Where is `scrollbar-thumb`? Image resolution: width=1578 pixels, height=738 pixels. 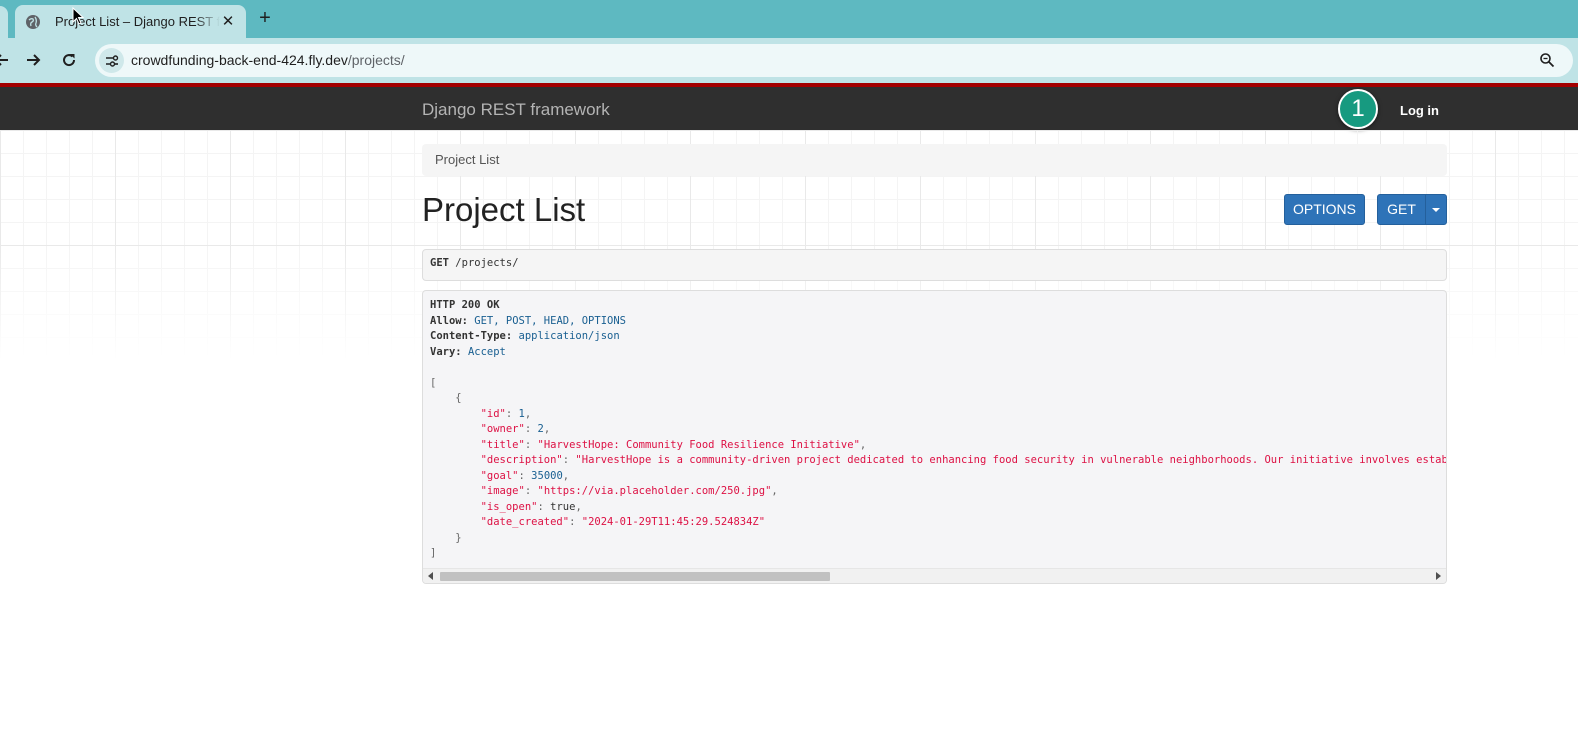
scrollbar-thumb is located at coordinates (635, 576).